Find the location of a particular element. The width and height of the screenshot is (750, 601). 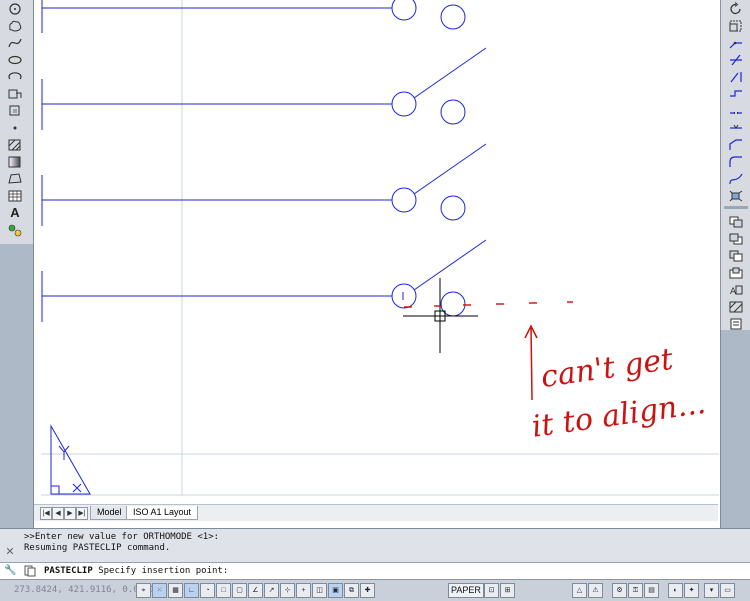

grid-display-icon: ▦ is located at coordinates (175, 590).